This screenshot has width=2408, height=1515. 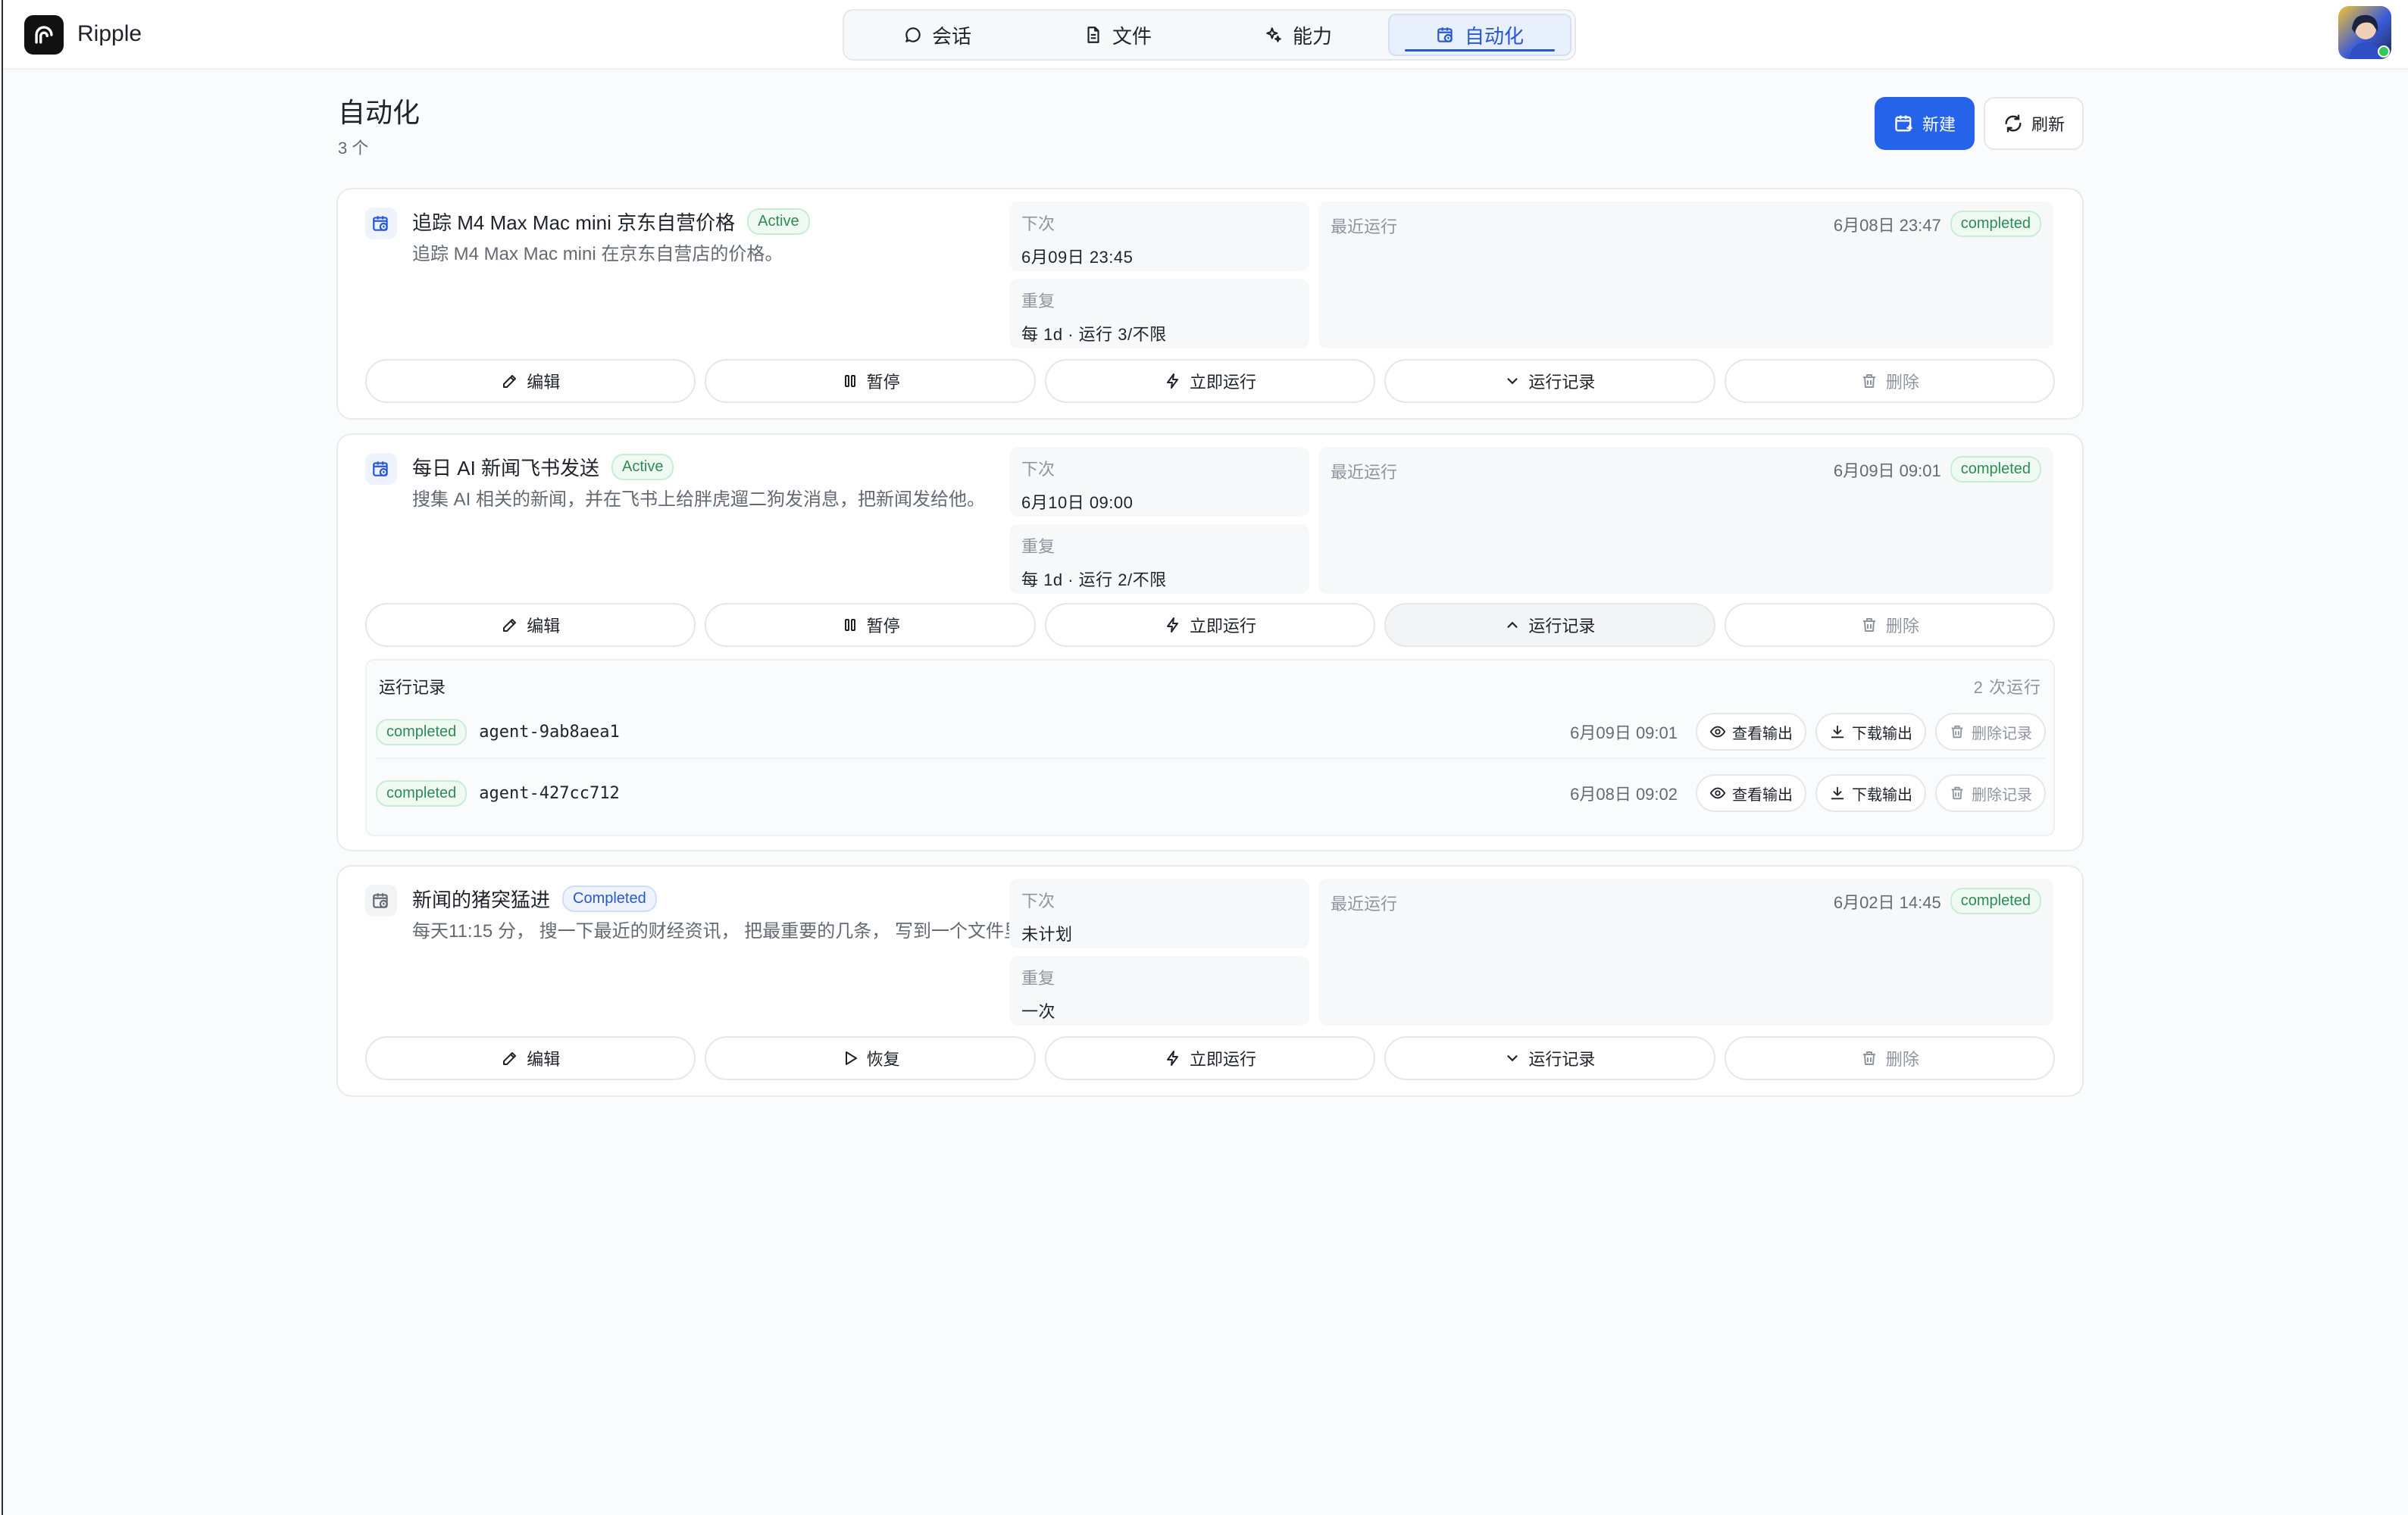 I want to click on repeat-box: 重复 每 1d · 运行 3/不限, so click(x=1159, y=313).